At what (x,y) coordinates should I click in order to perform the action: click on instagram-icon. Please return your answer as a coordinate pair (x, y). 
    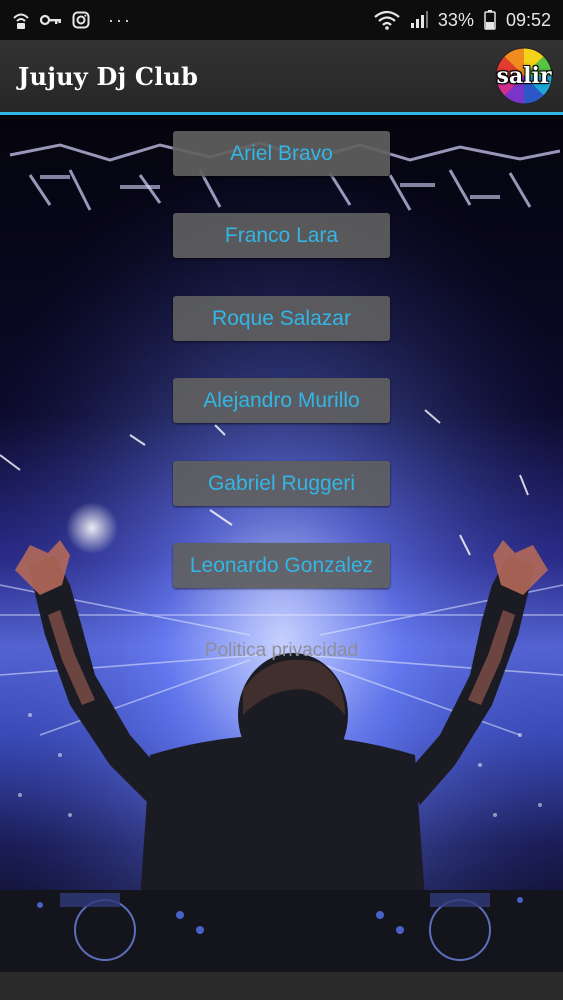
    Looking at the image, I should click on (81, 20).